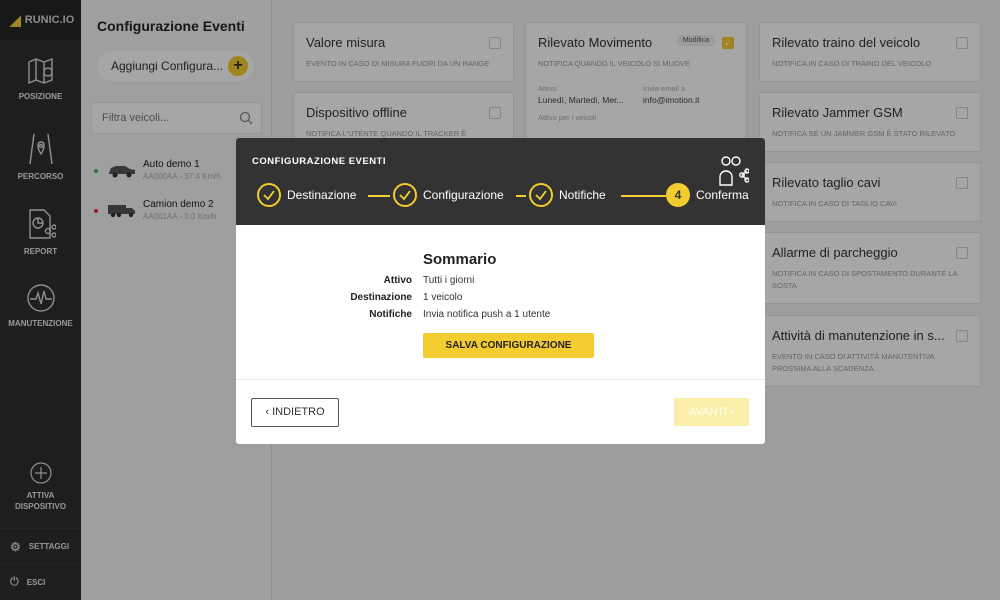 The height and width of the screenshot is (600, 1000). Describe the element at coordinates (463, 195) in the screenshot. I see `step-label: Configurazione` at that location.